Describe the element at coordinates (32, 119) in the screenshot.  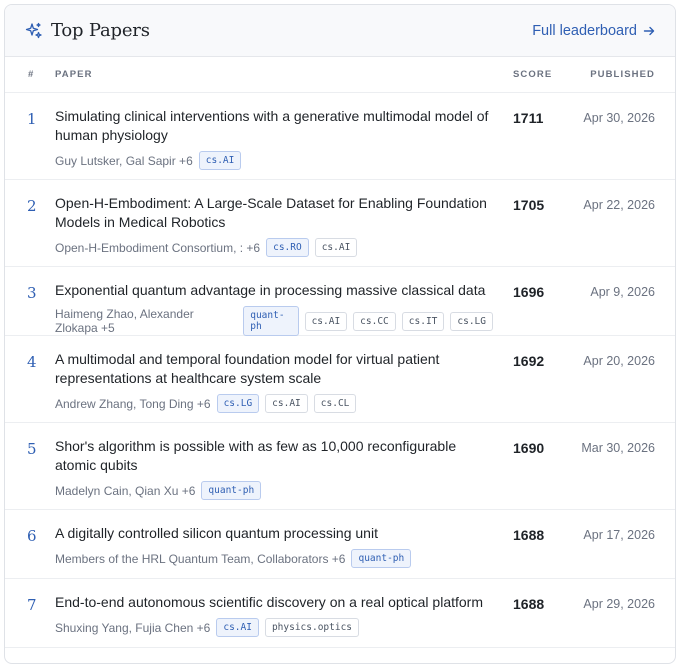
I see `paper-rank: 1` at that location.